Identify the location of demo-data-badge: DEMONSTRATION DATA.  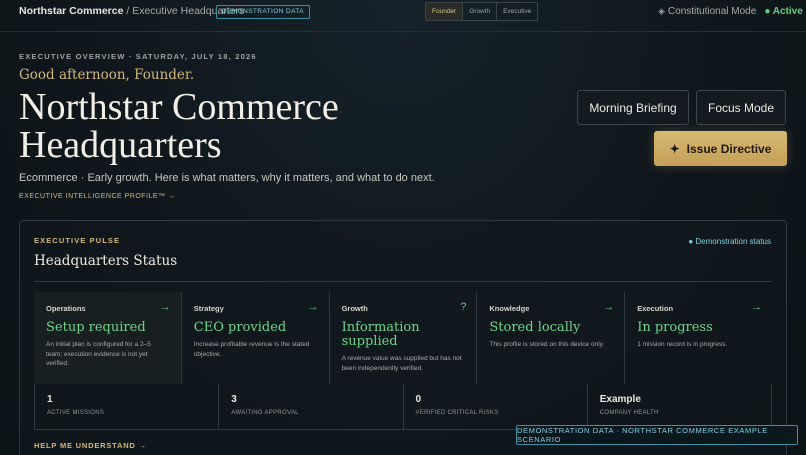
(263, 12).